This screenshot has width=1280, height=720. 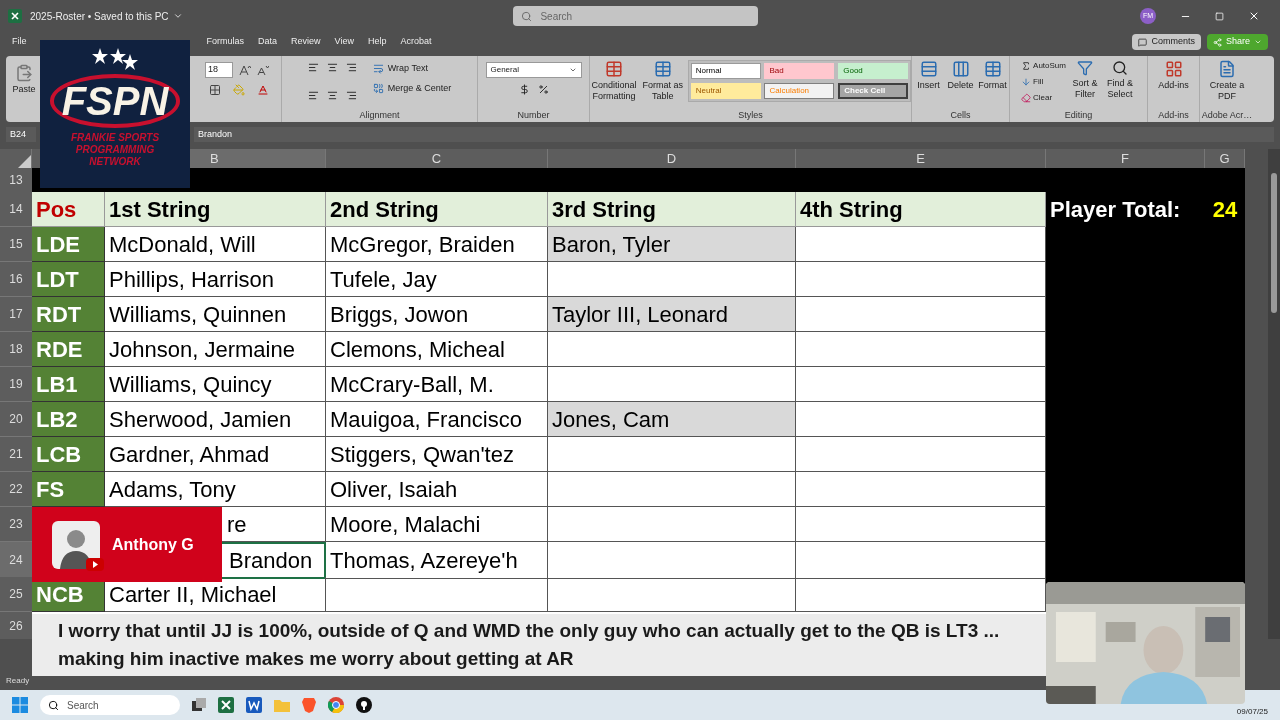 I want to click on row-number: 26, so click(x=16, y=625).